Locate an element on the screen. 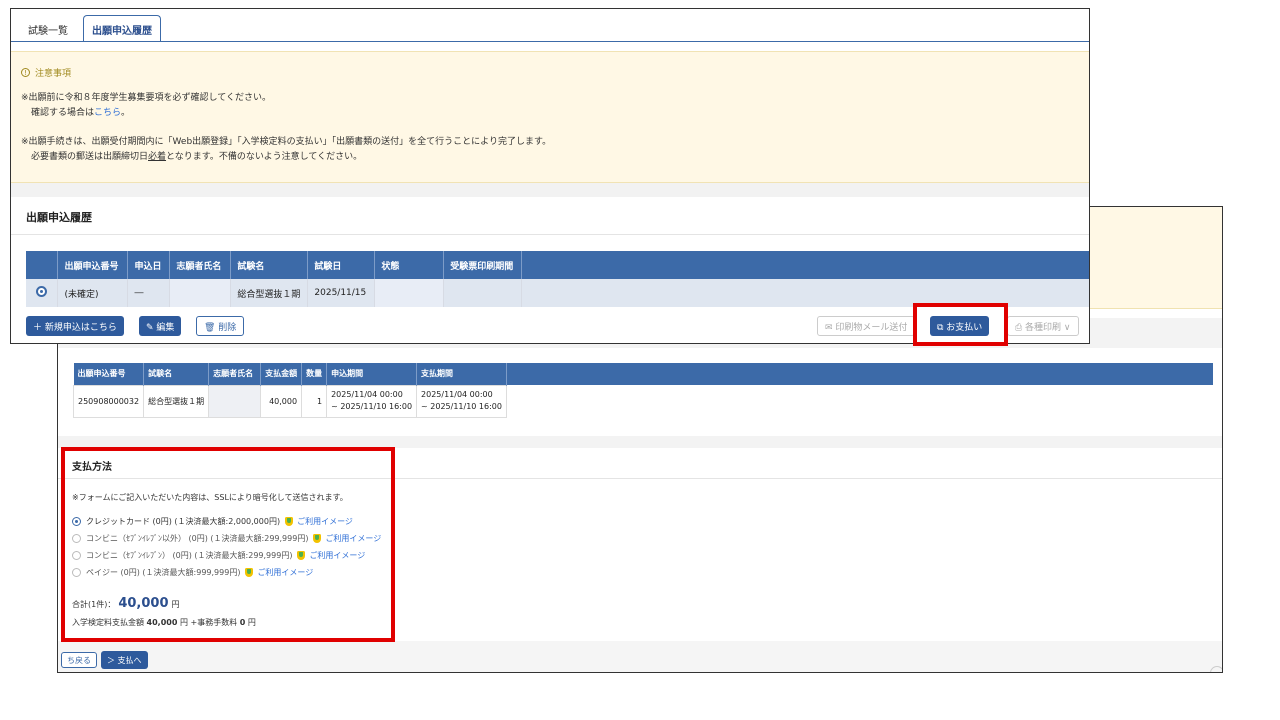 The height and width of the screenshot is (720, 1280). highlight-payment-button is located at coordinates (960, 324).